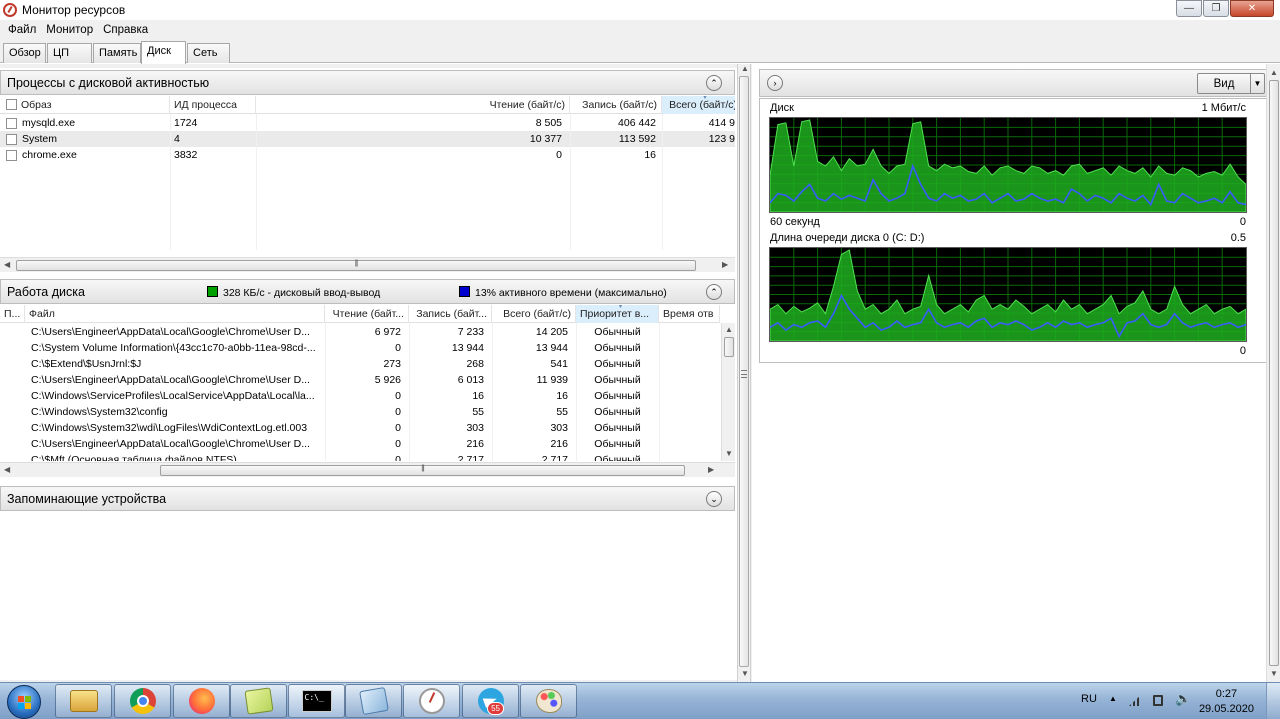  Describe the element at coordinates (616, 105) in the screenshot. I see `col-write: Запись (байт/с)` at that location.